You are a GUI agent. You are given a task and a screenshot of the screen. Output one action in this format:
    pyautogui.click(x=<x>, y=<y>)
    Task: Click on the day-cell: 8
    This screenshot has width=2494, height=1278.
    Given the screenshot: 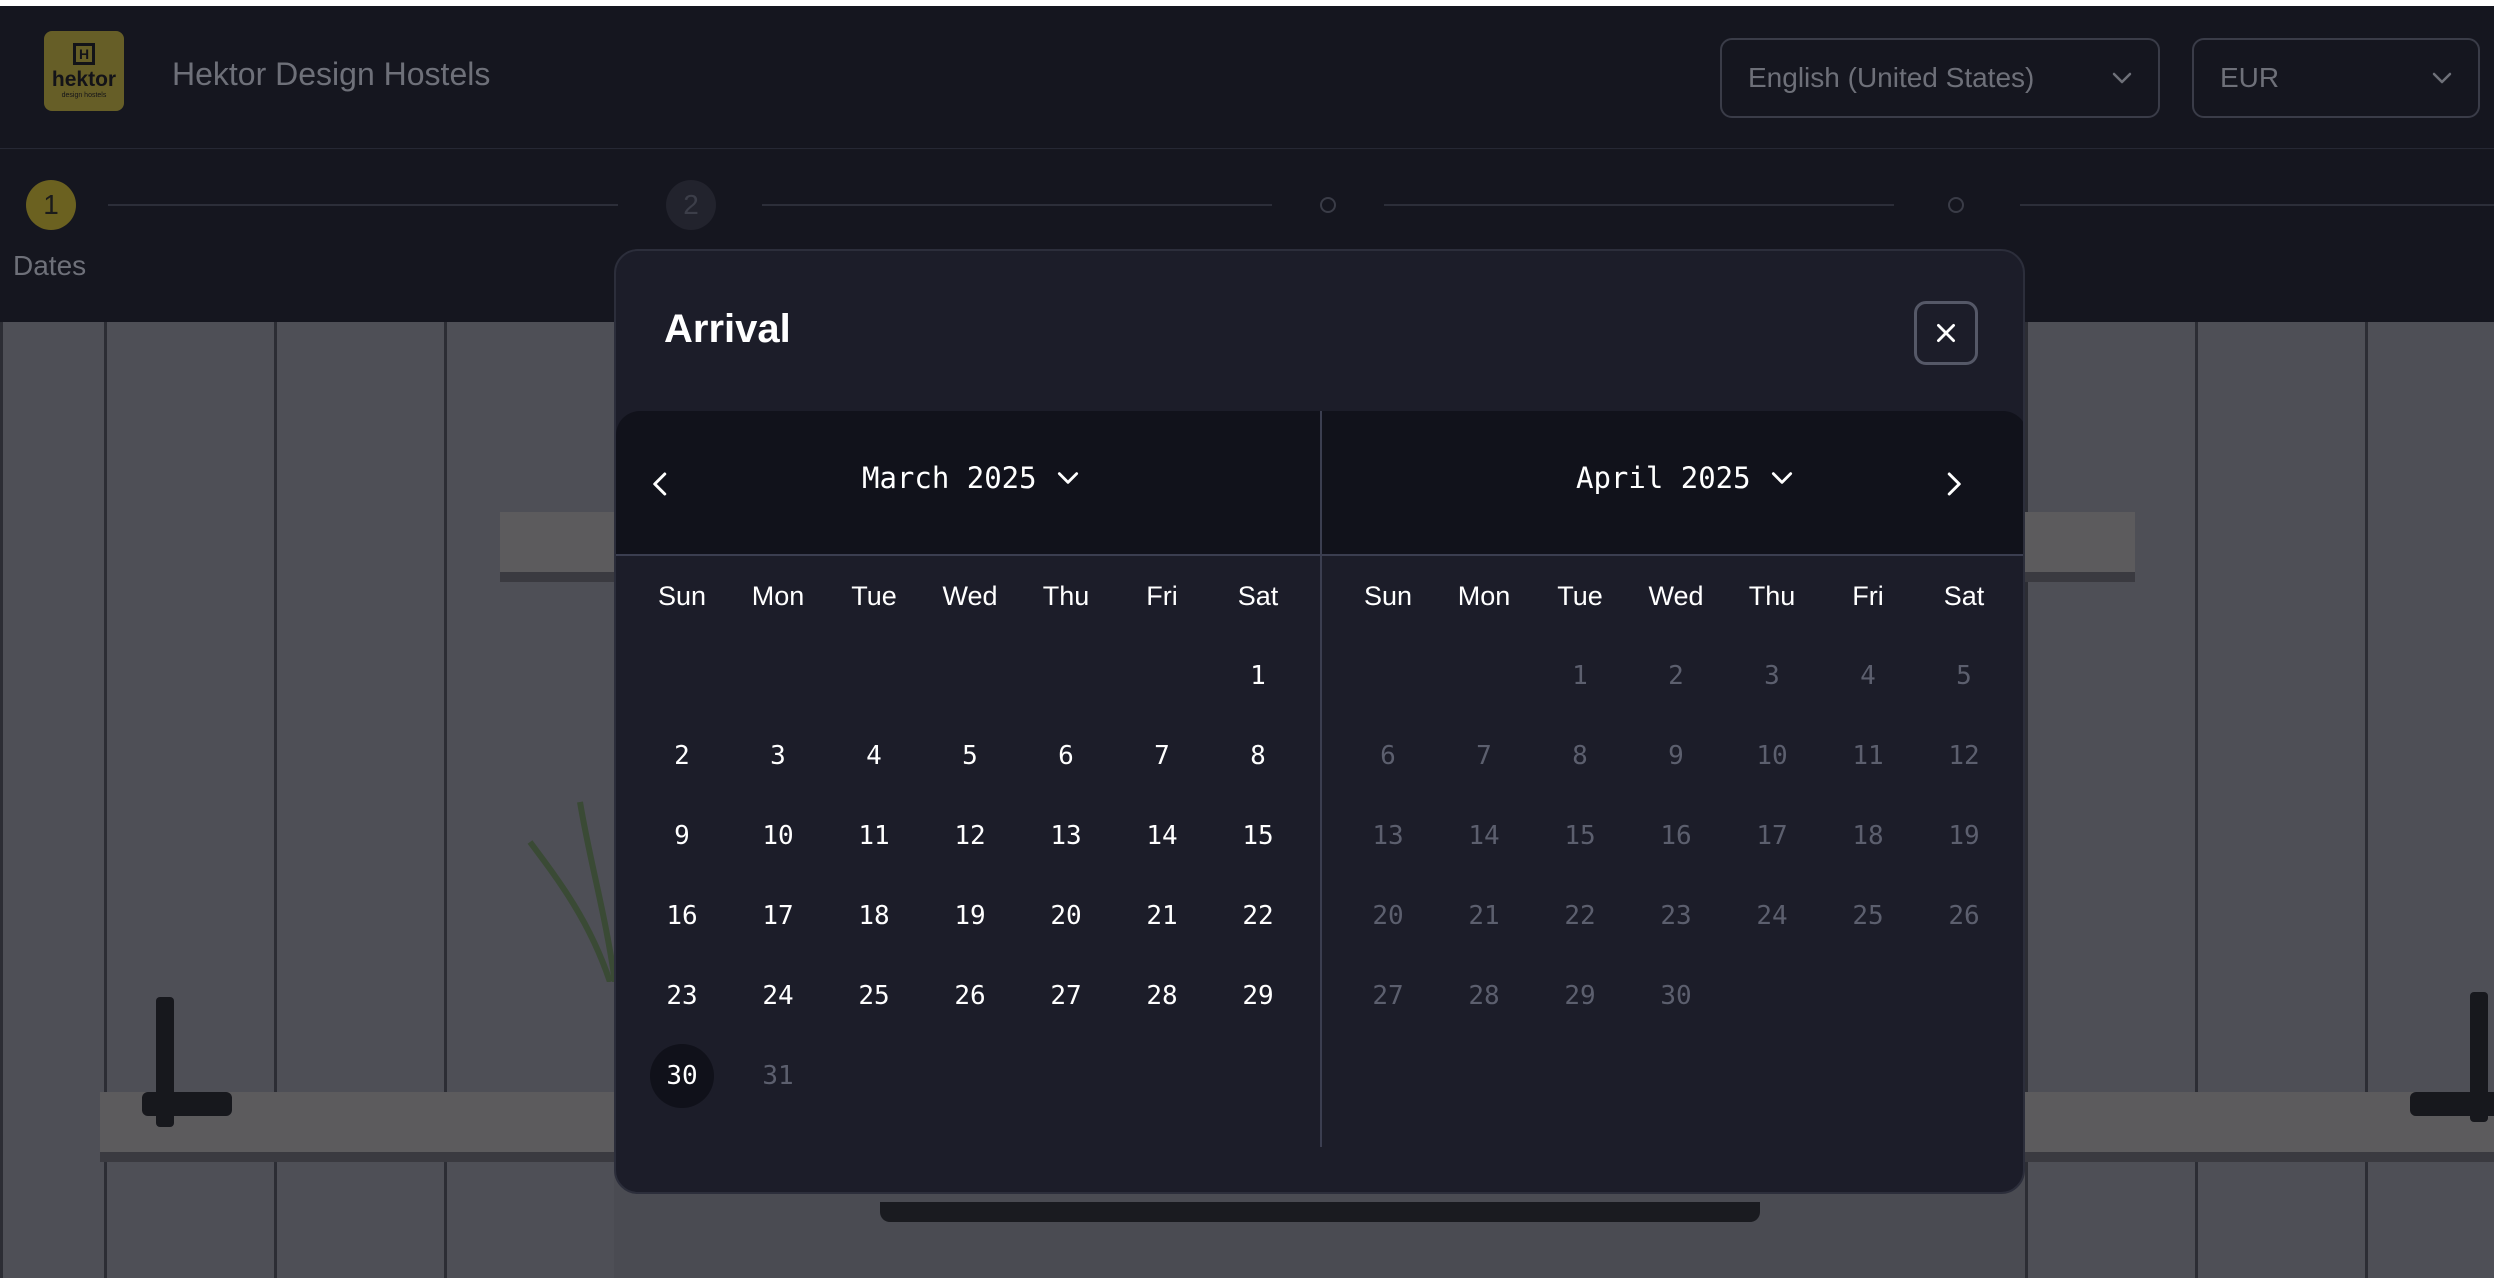 What is the action you would take?
    pyautogui.click(x=1258, y=756)
    